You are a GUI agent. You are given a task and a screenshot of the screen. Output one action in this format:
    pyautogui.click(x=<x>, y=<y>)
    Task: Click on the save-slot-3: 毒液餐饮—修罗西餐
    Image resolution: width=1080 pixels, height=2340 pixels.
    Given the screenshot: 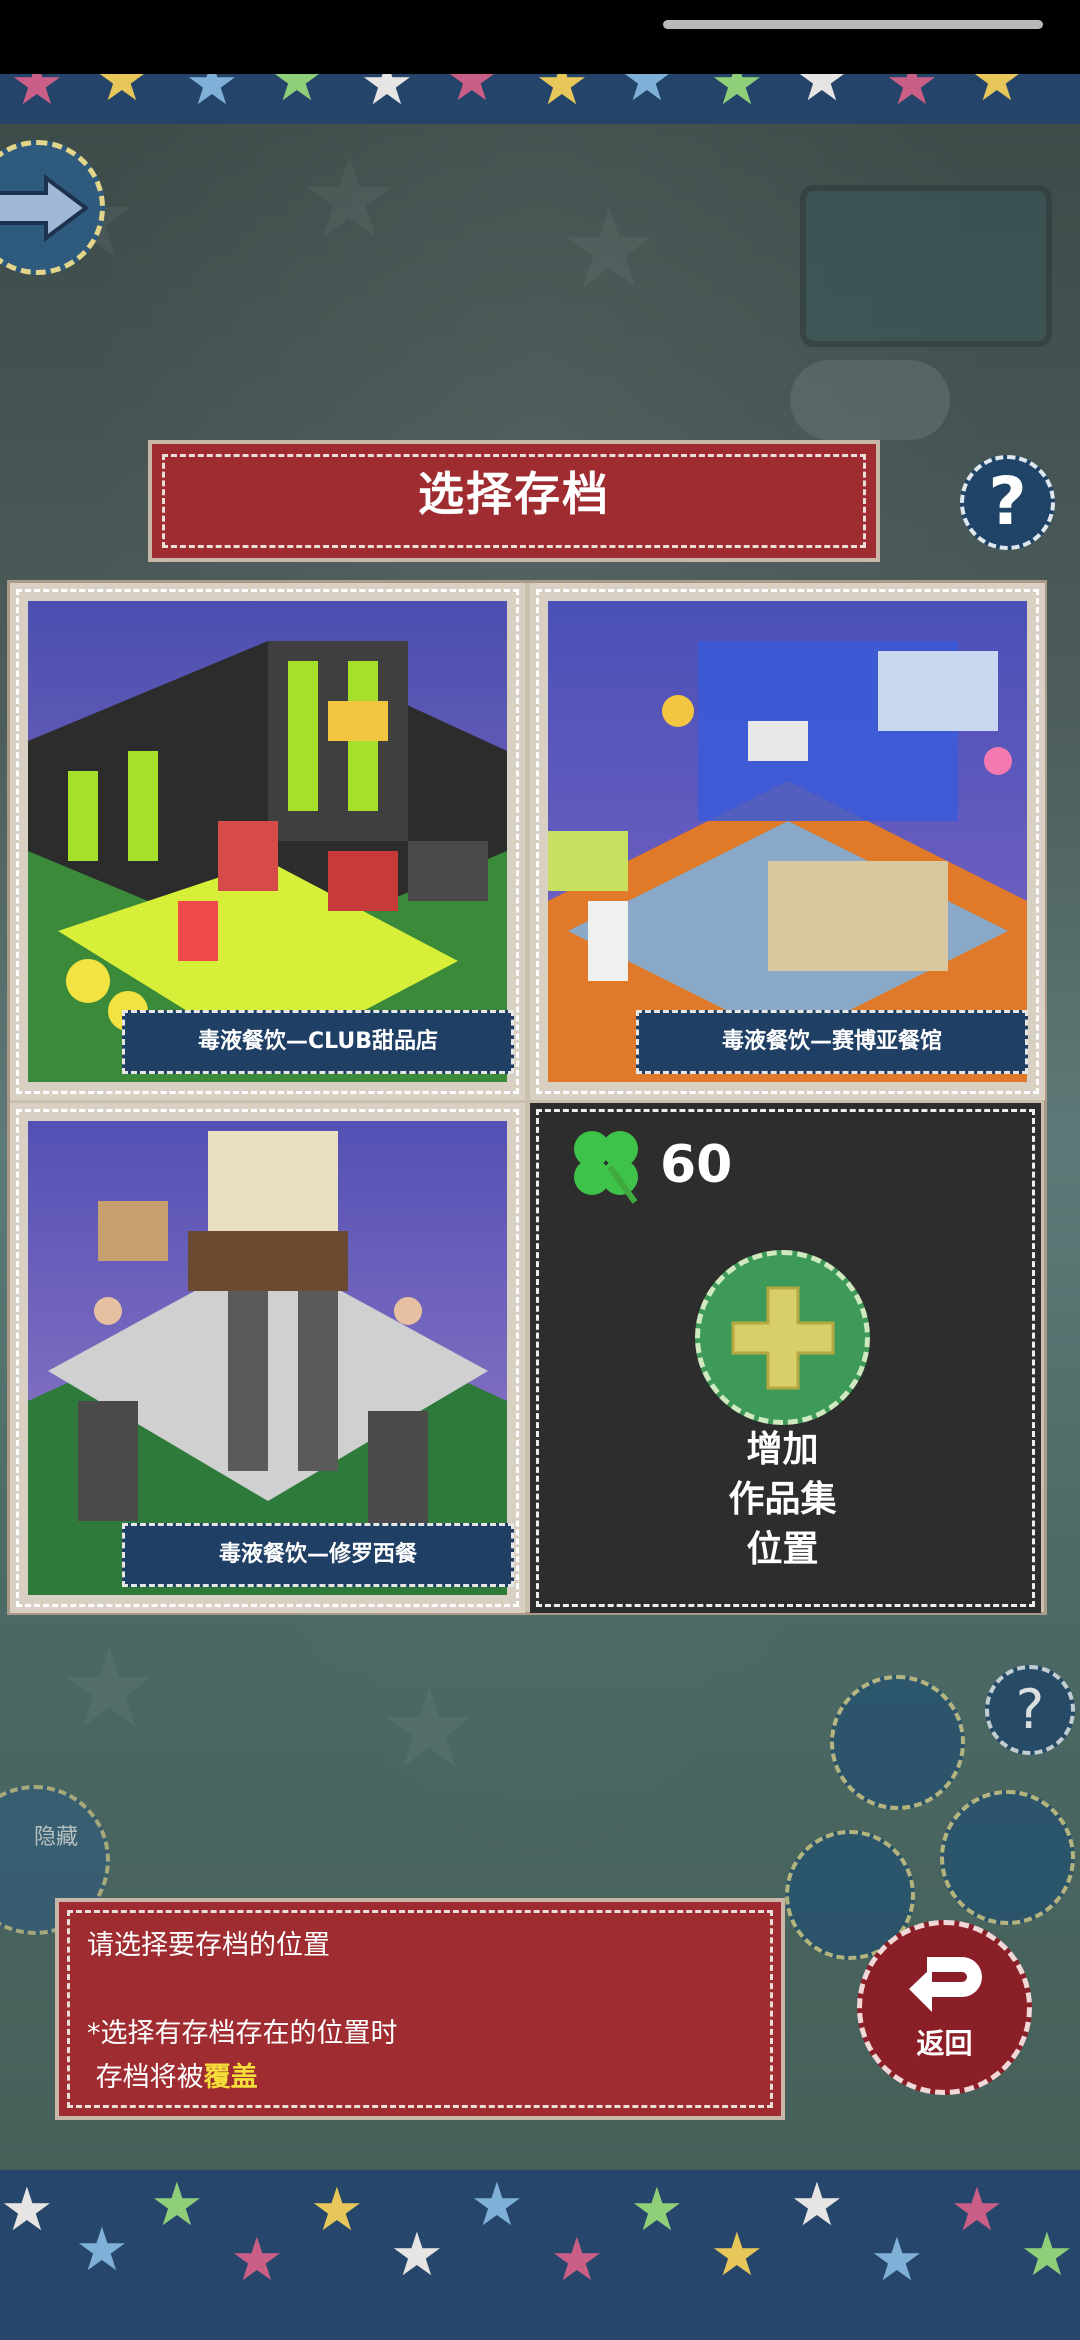 What is the action you would take?
    pyautogui.click(x=267, y=1358)
    